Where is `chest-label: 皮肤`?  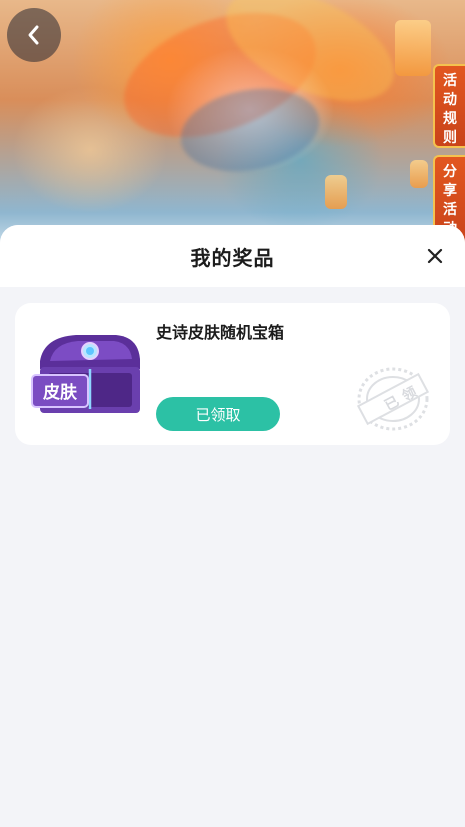
chest-label: 皮肤 is located at coordinates (60, 392).